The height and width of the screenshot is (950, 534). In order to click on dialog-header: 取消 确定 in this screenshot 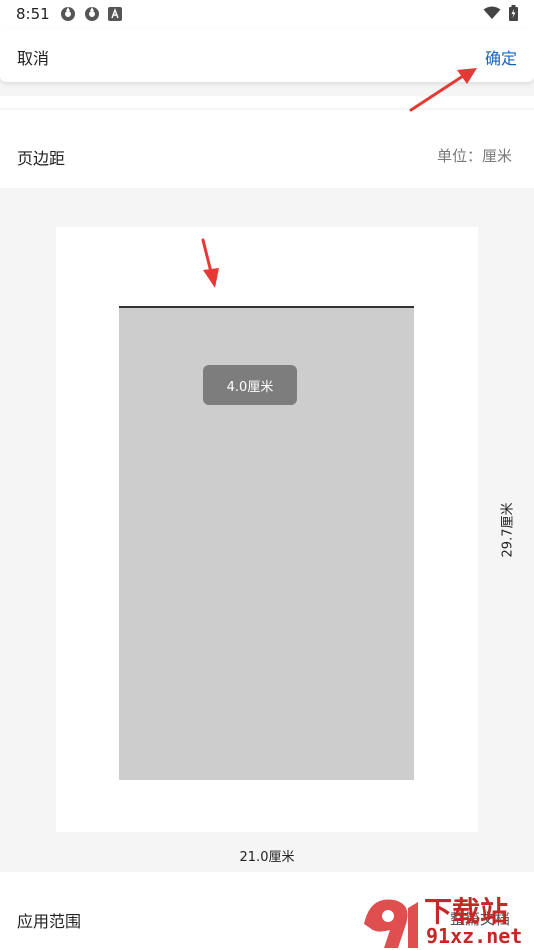, I will do `click(267, 55)`.